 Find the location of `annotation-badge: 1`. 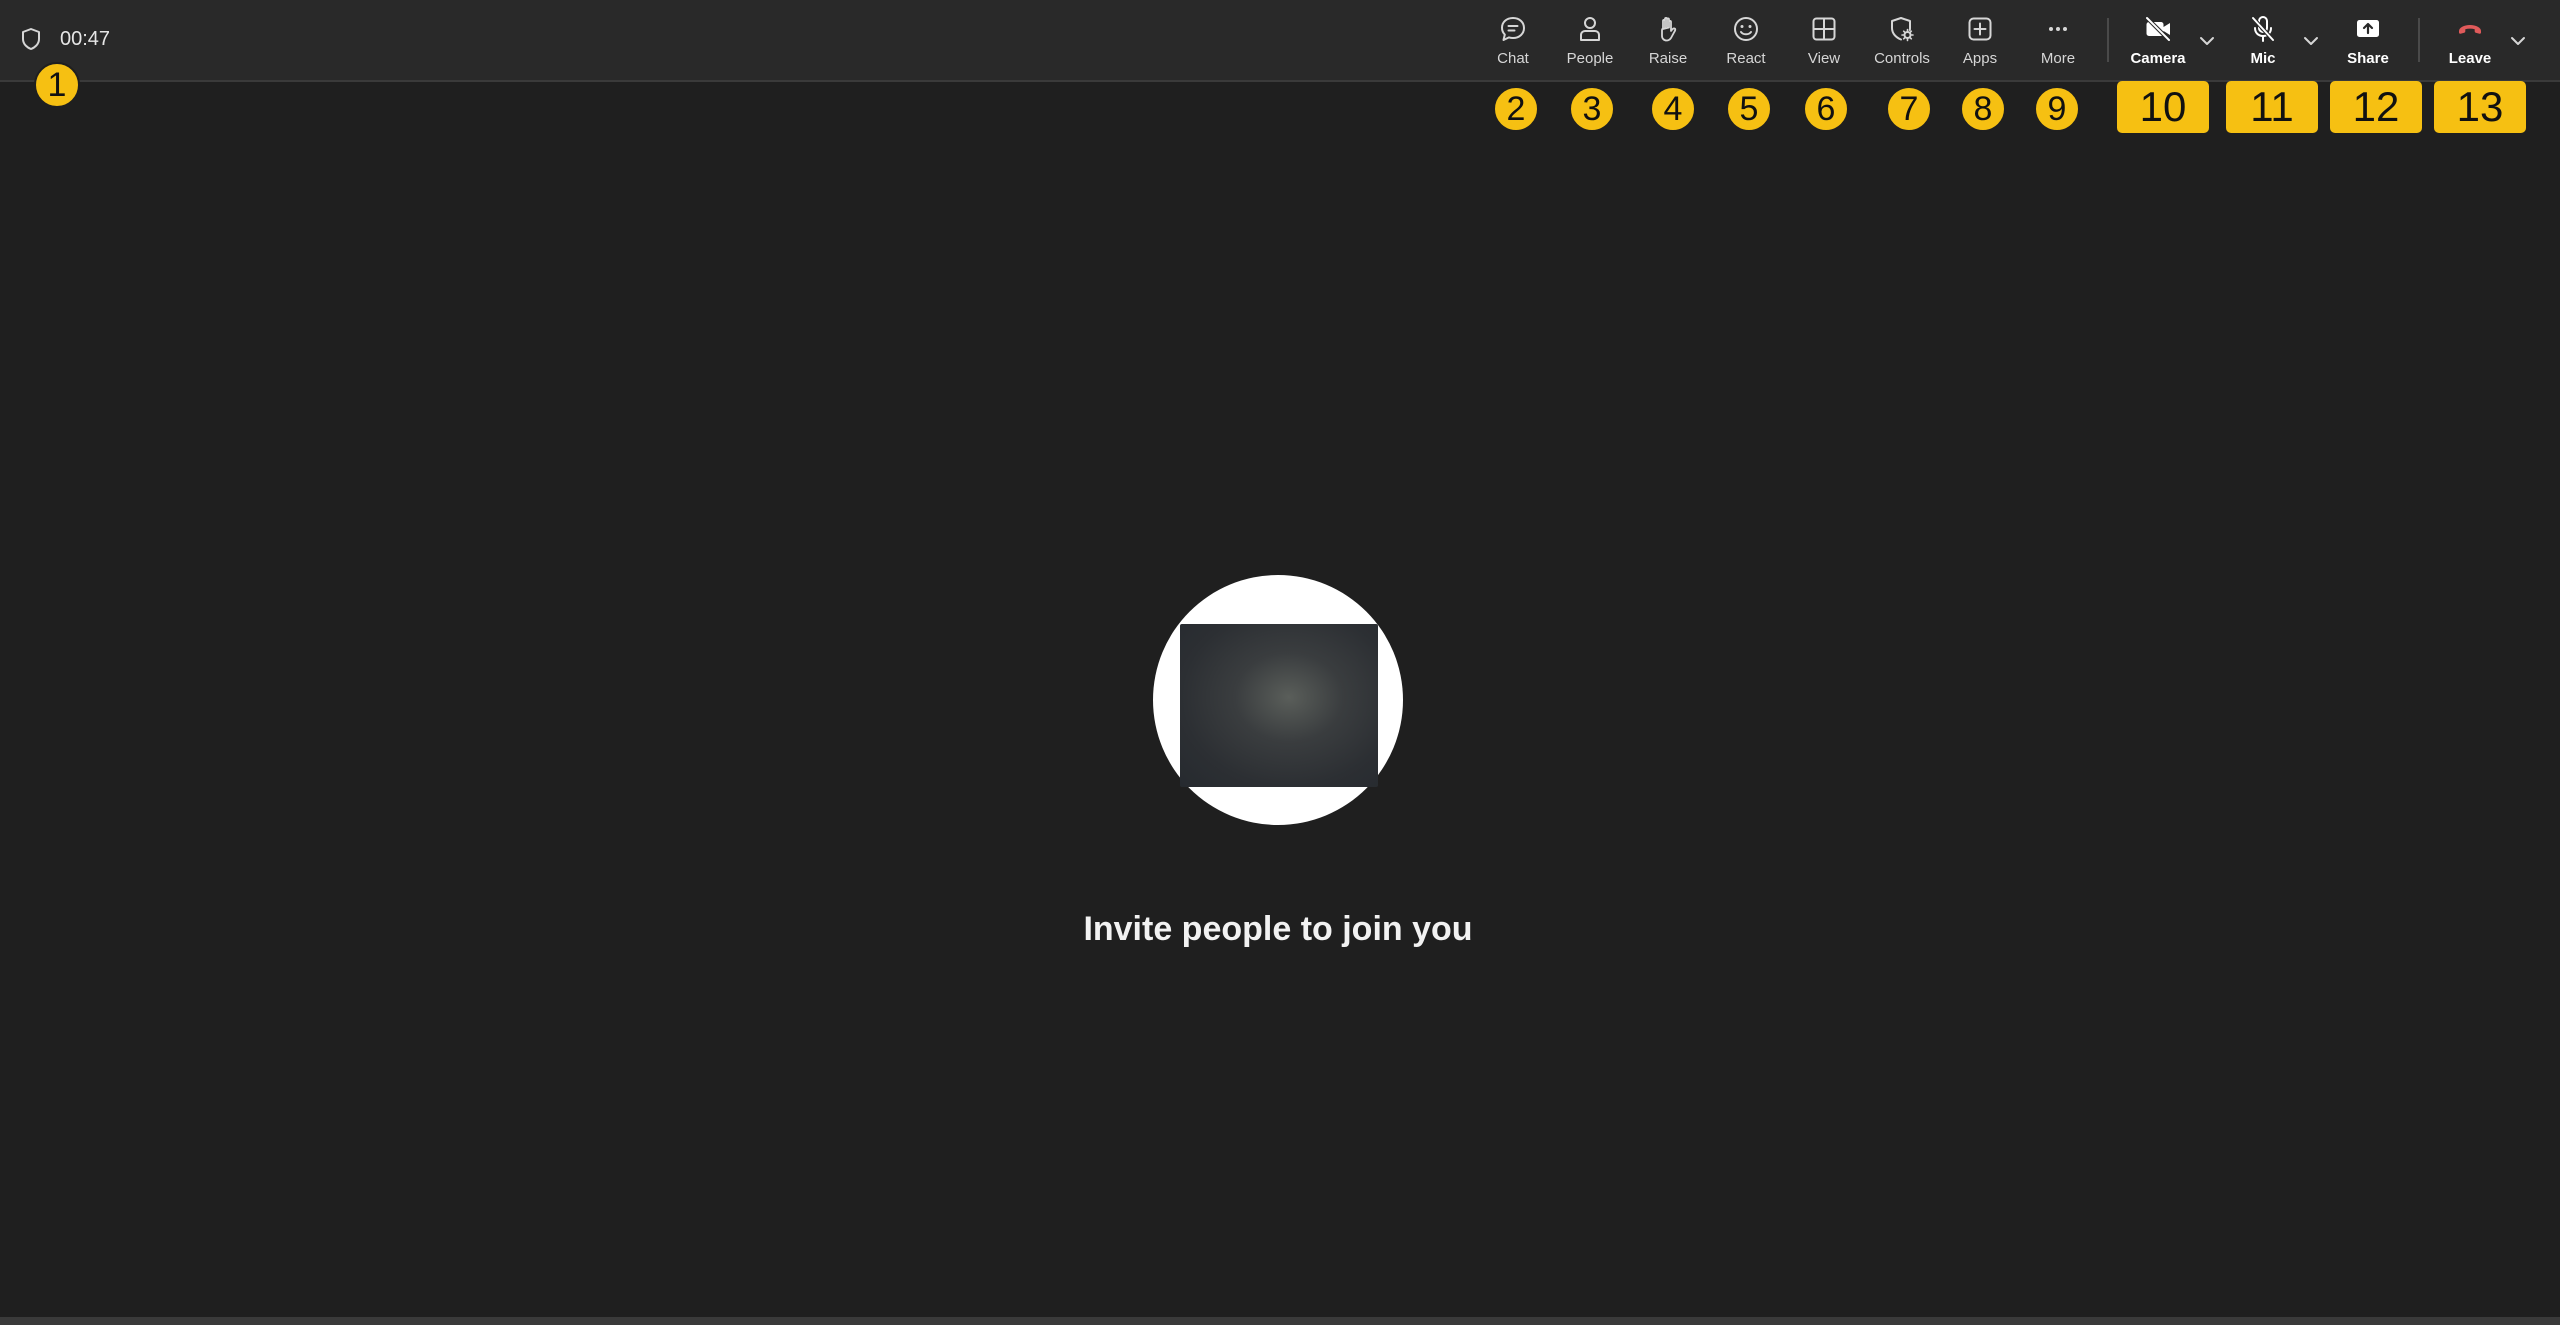

annotation-badge: 1 is located at coordinates (57, 85).